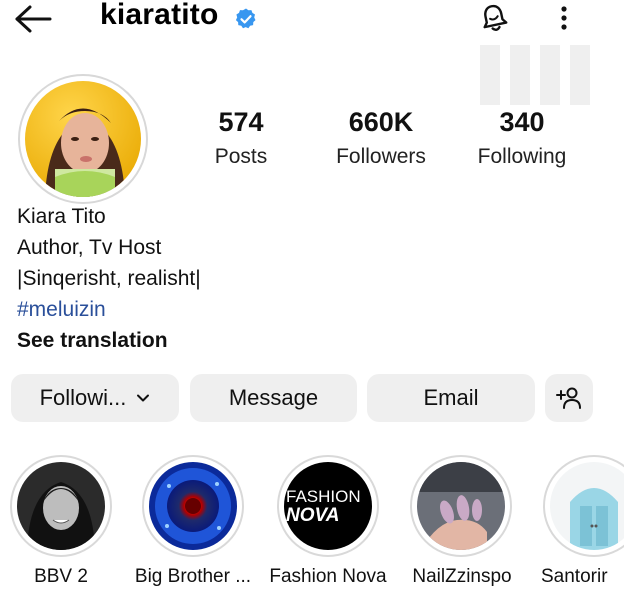 The width and height of the screenshot is (624, 604). What do you see at coordinates (313, 515) in the screenshot?
I see `fashion-nova-logo-subtext: NOVA` at bounding box center [313, 515].